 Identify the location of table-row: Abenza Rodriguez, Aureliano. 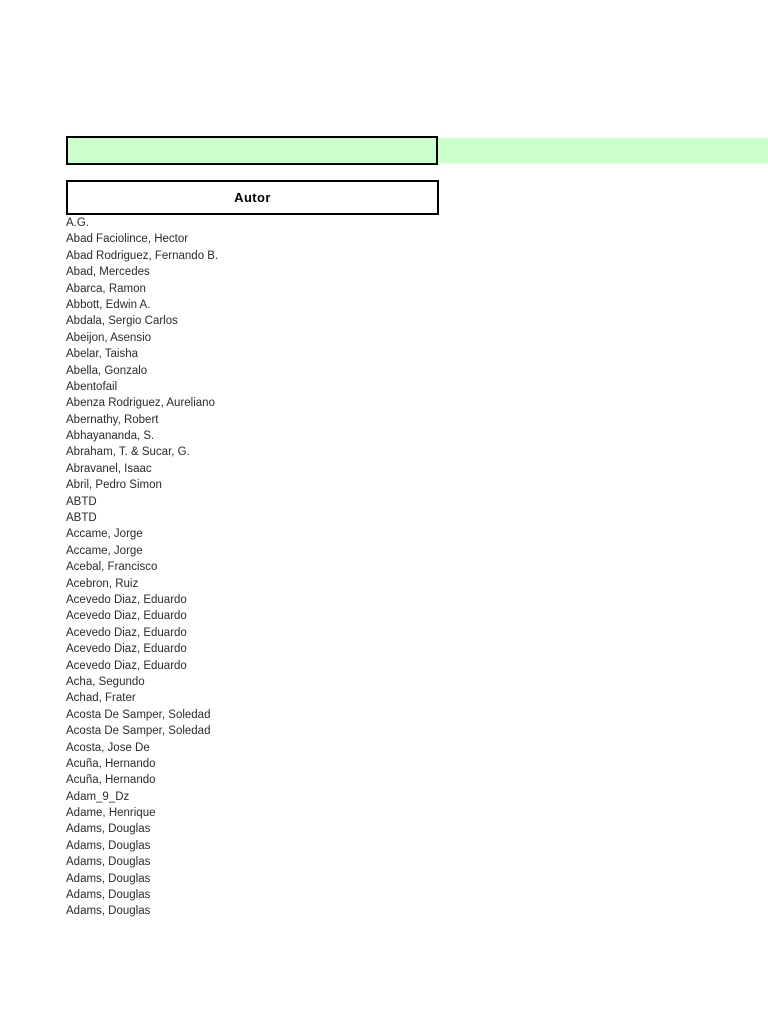
(266, 403).